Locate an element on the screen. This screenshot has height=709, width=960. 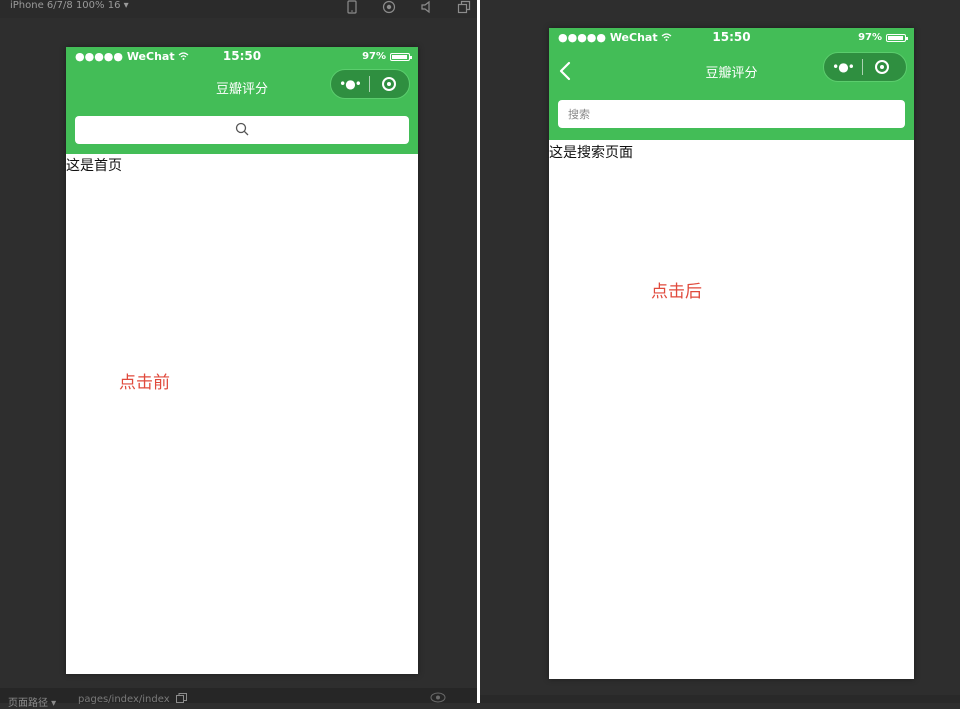
simulator-toolbar: iPhone 6/7/8 100% 16 ▾ is located at coordinates (238, 9).